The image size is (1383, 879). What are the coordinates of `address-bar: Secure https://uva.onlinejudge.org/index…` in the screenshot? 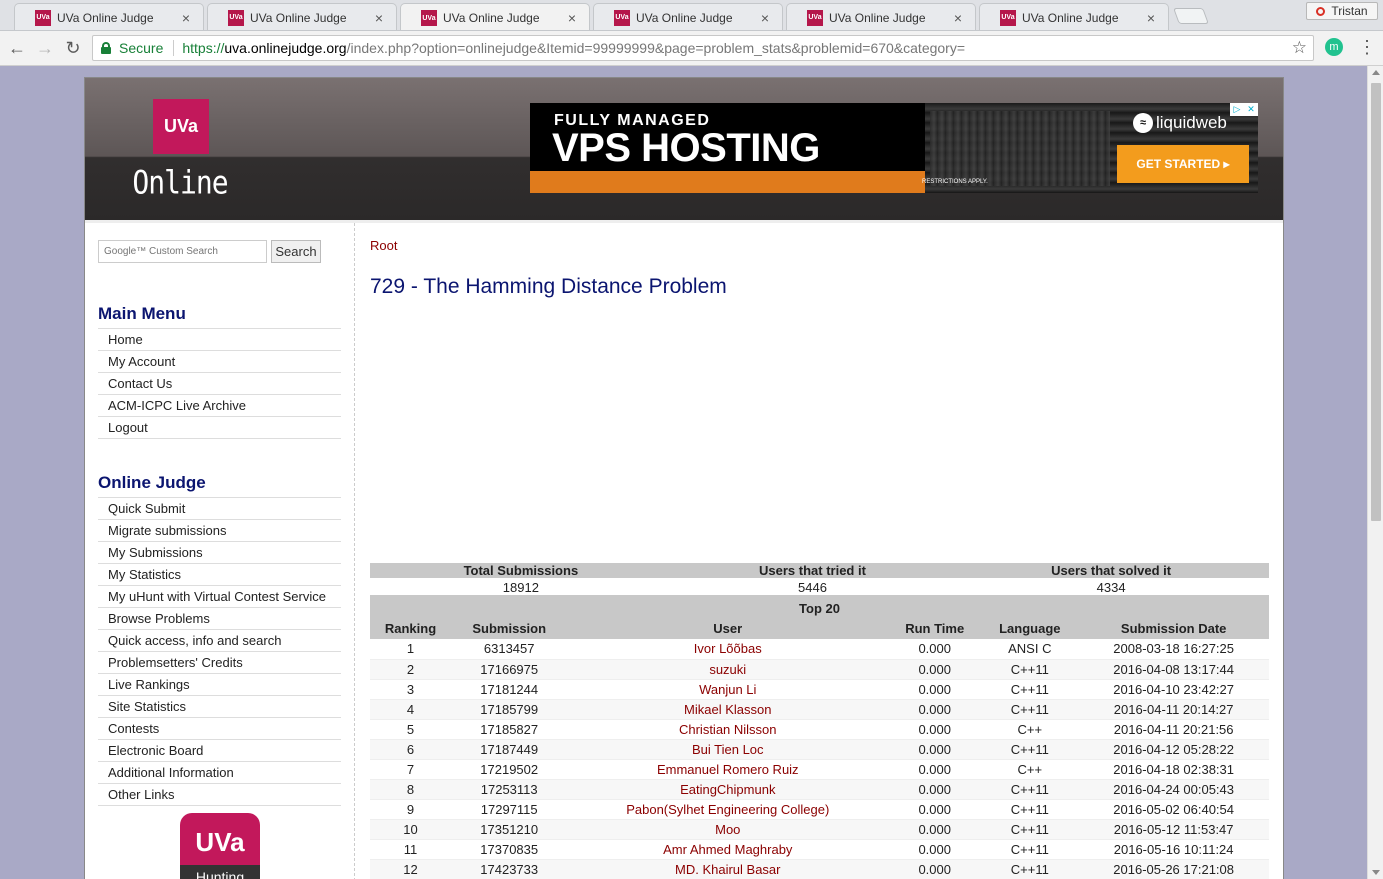 It's located at (703, 48).